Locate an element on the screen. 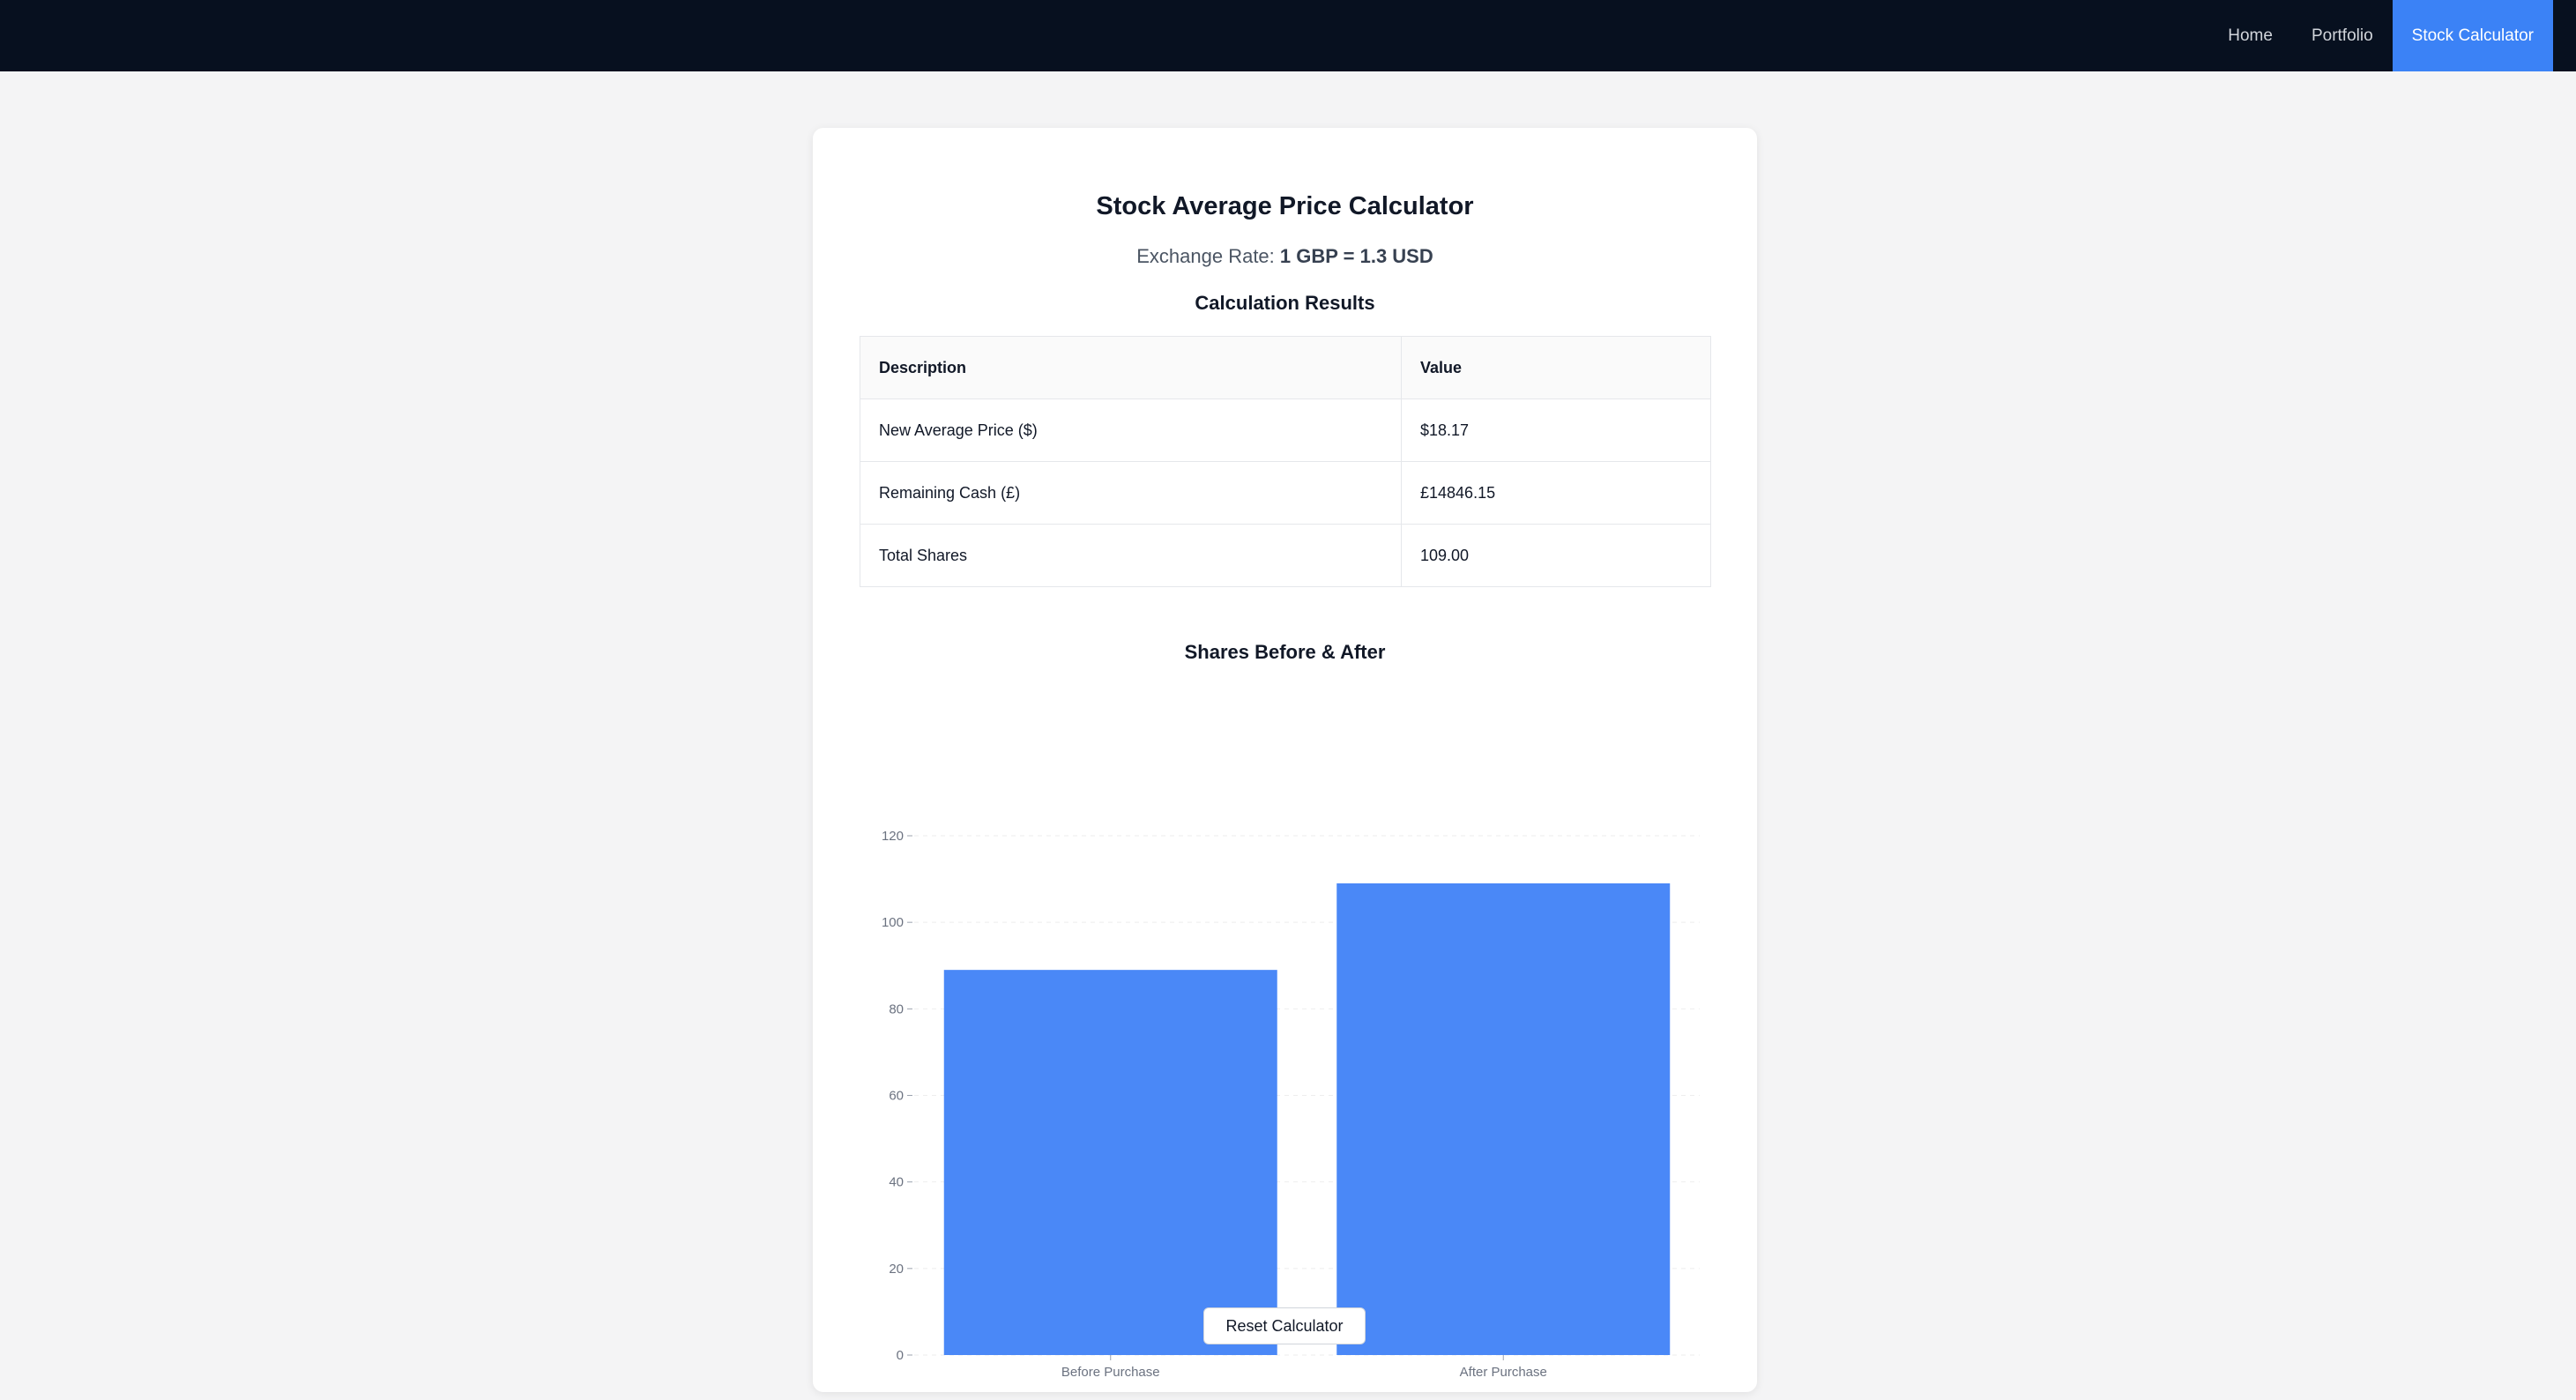 This screenshot has height=1400, width=2576. nav-stock-calculator-link: Stock Calculator is located at coordinates (2473, 35).